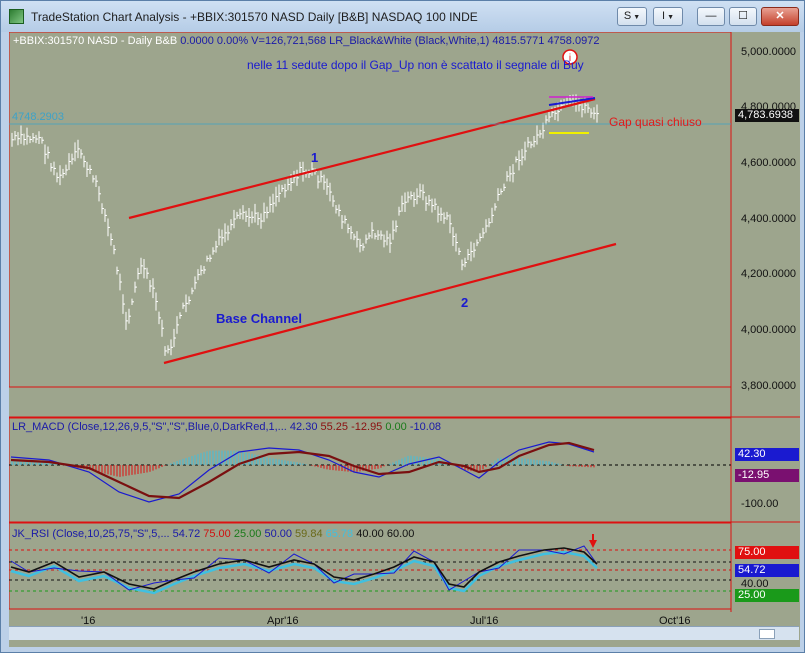 The image size is (805, 653). Describe the element at coordinates (767, 634) in the screenshot. I see `scroll-thumb` at that location.